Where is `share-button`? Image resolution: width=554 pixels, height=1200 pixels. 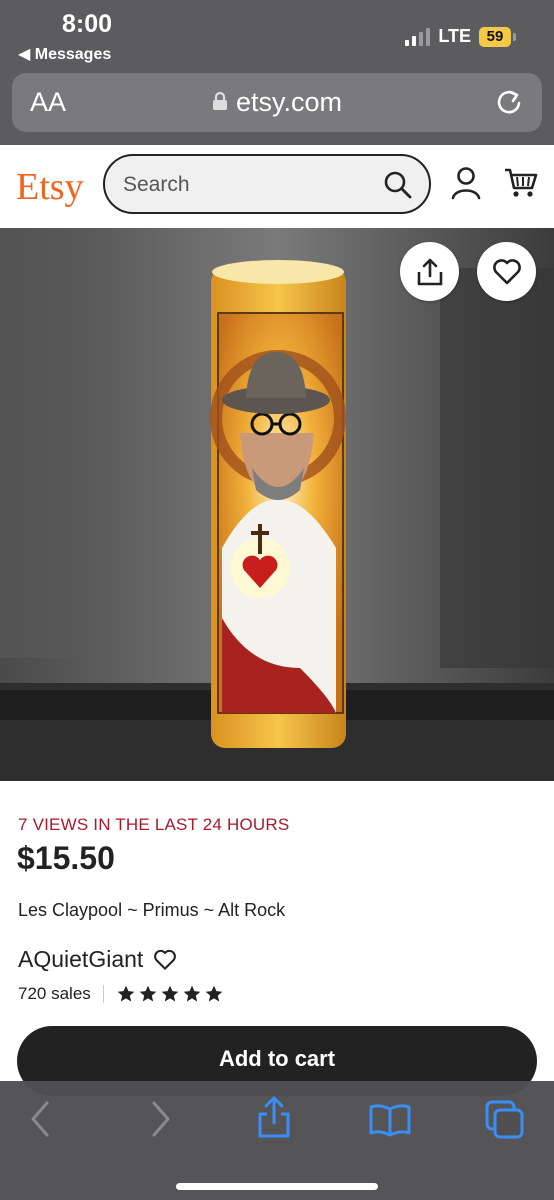 share-button is located at coordinates (429, 271).